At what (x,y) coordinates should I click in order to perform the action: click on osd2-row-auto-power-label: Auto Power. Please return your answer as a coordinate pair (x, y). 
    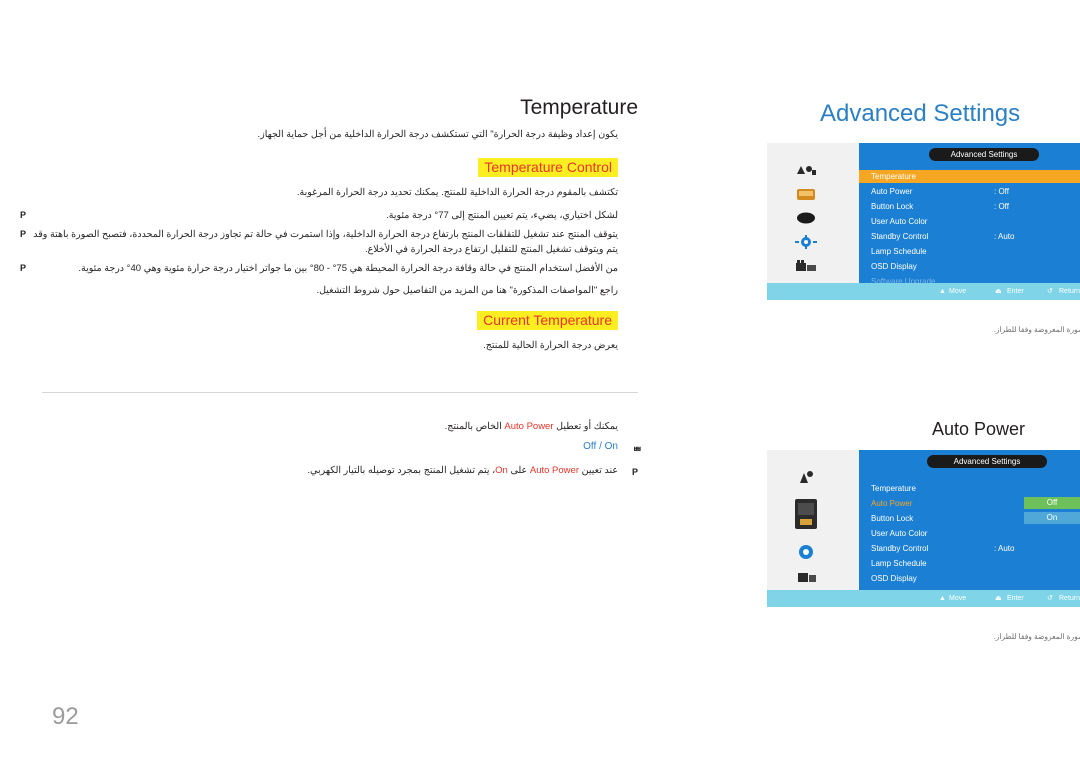
    Looking at the image, I should click on (892, 503).